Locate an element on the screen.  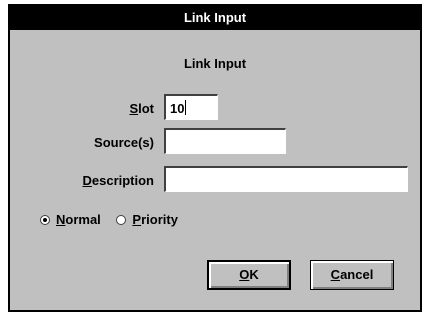
description-input is located at coordinates (286, 179).